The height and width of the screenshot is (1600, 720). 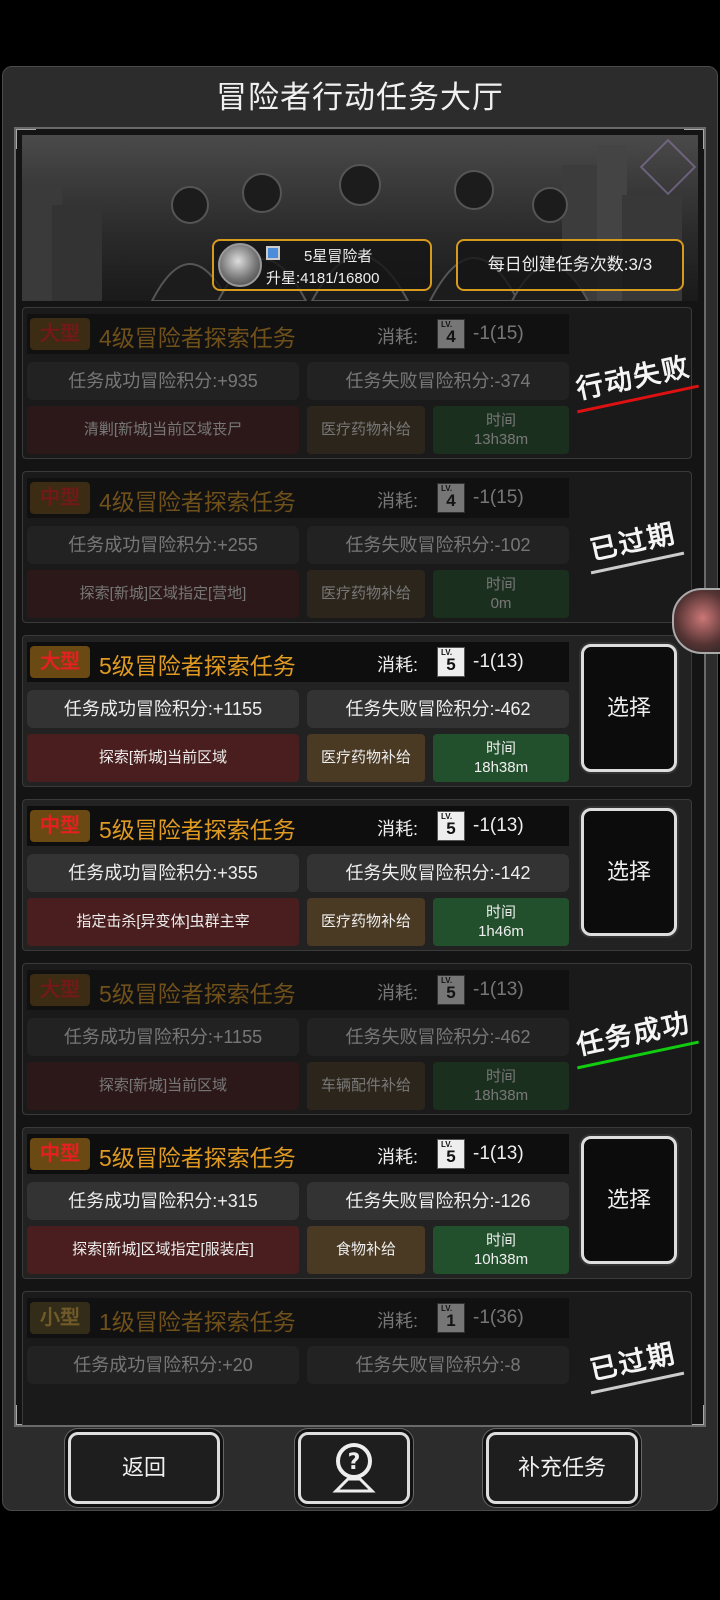 I want to click on mission-size-tag: 大型, so click(x=60, y=990).